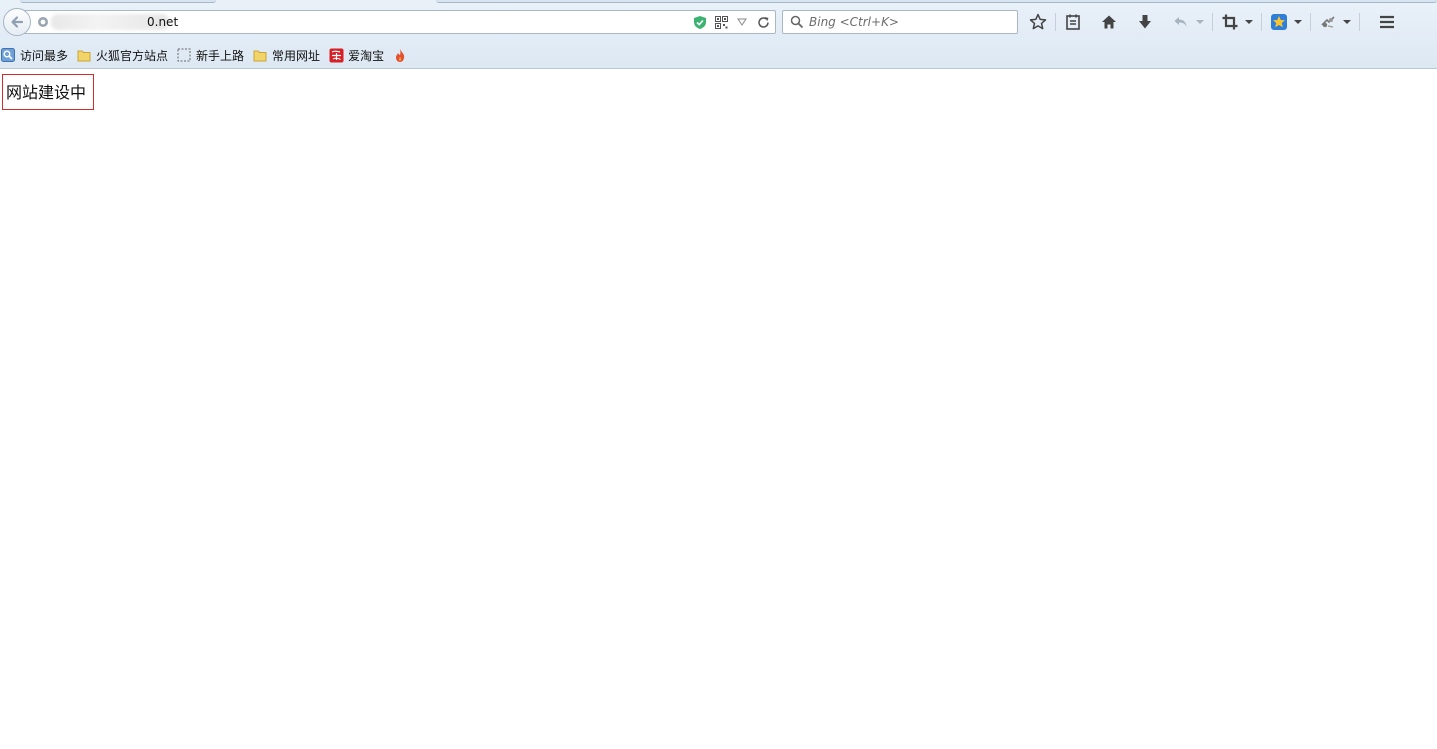 This screenshot has width=1437, height=749. I want to click on bookmark-star-icon, so click(1038, 21).